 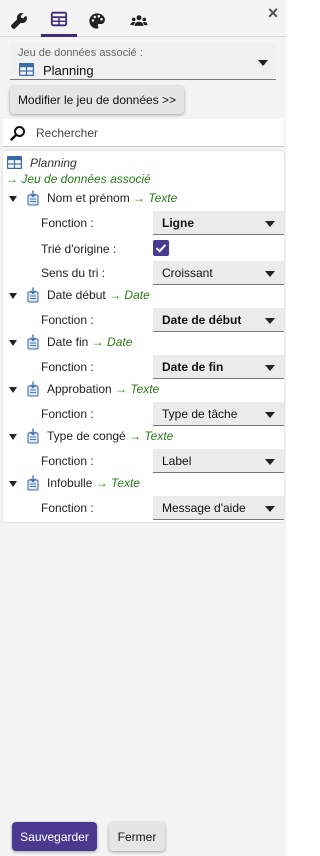 I want to click on field-name-text: Infobulle, so click(x=70, y=483).